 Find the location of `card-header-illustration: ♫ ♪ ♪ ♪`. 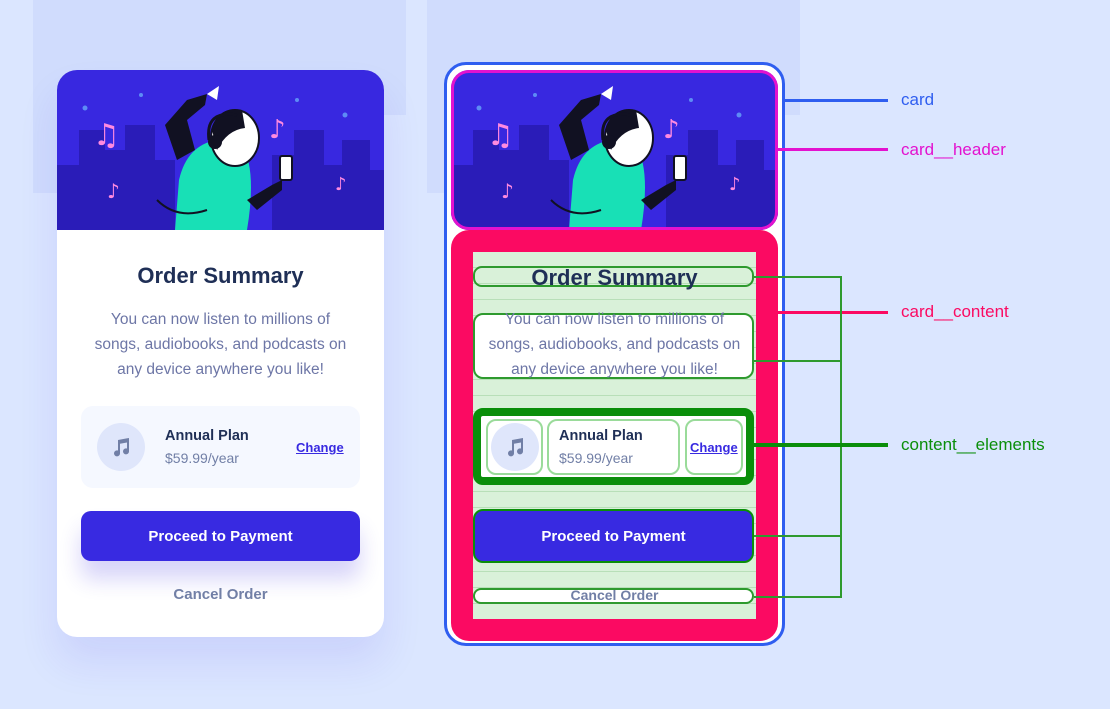

card-header-illustration: ♫ ♪ ♪ ♪ is located at coordinates (220, 150).